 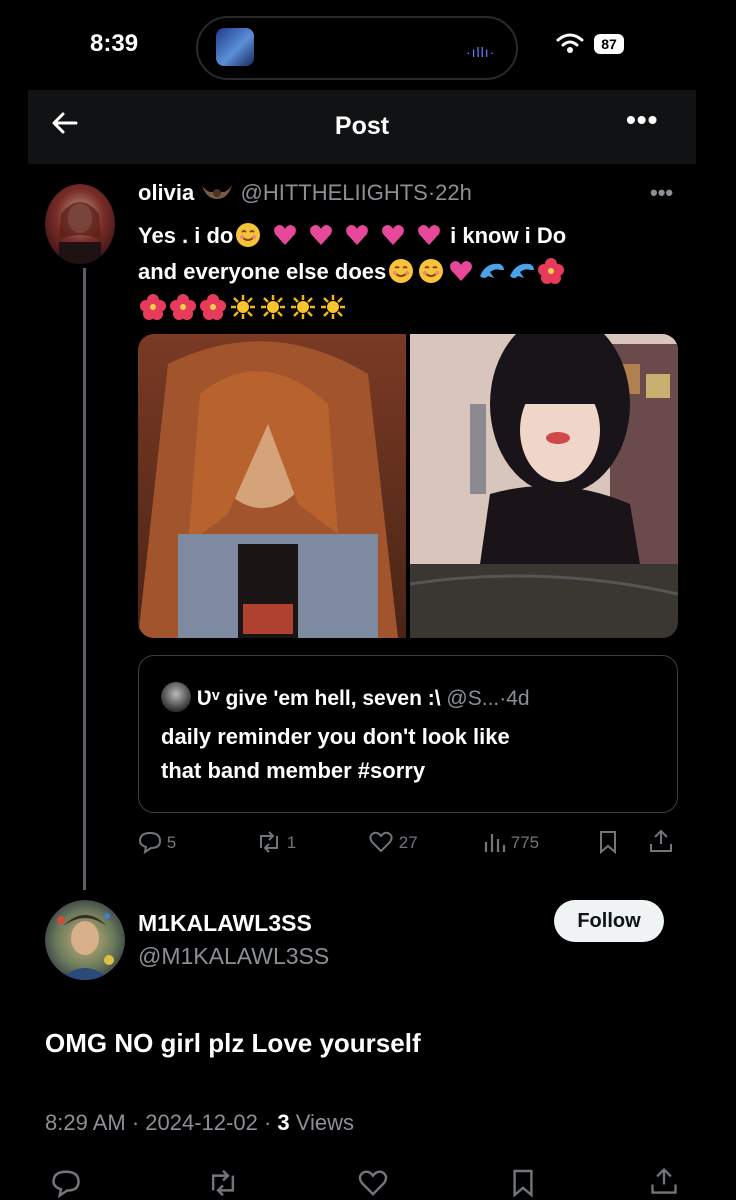 What do you see at coordinates (319, 698) in the screenshot?
I see `quoted-author-name: Ʋᵛ give 'em hell, seven :\` at bounding box center [319, 698].